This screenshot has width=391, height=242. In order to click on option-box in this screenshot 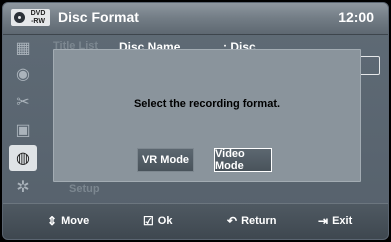, I will do `click(369, 65)`.